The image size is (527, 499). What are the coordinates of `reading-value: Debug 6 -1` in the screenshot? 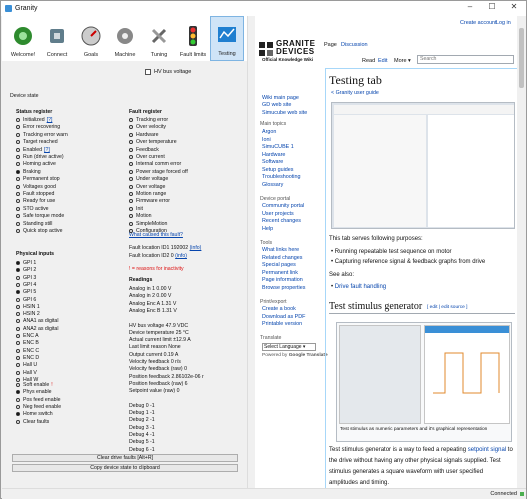 It's located at (142, 449).